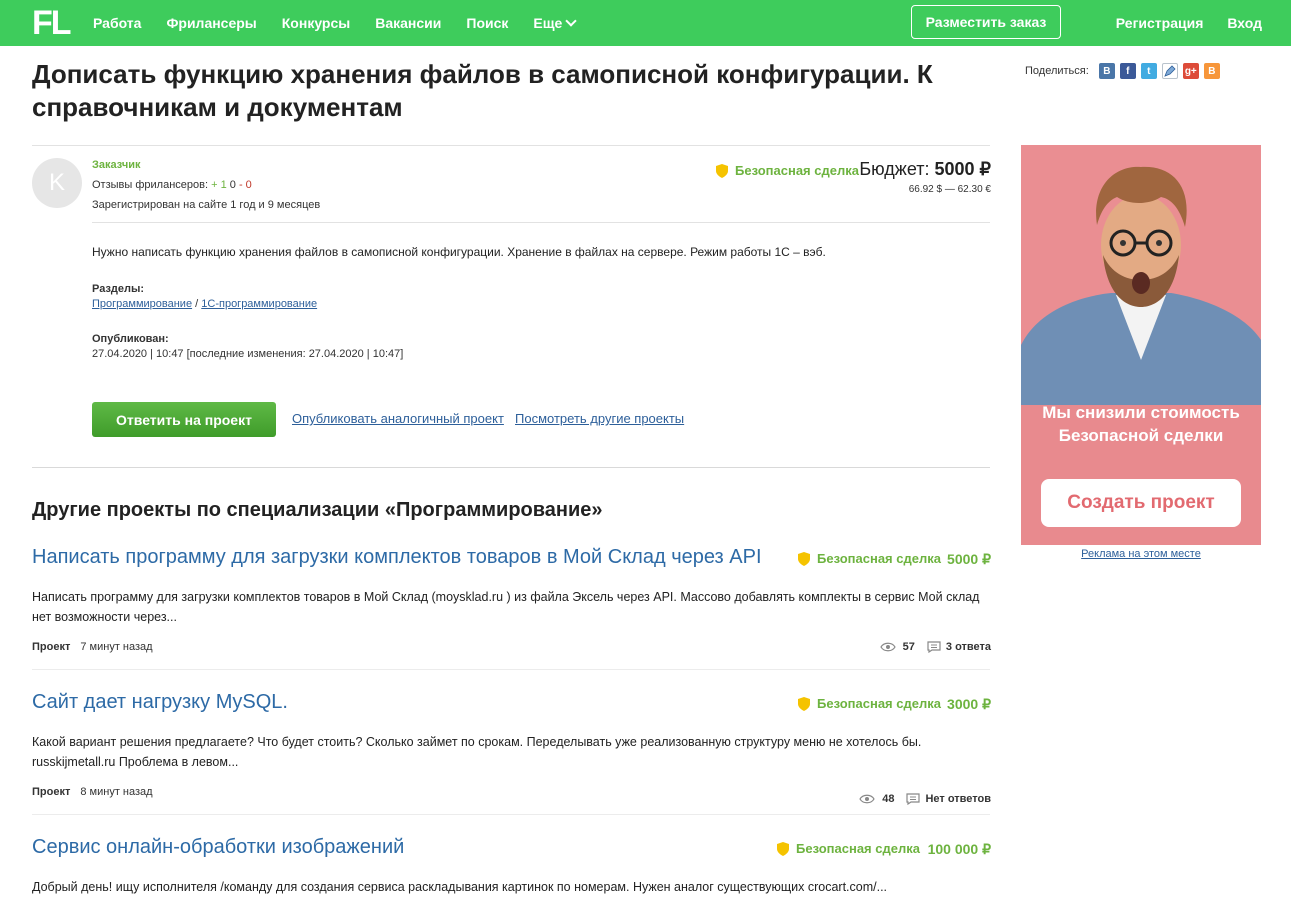 This screenshot has width=1291, height=902. What do you see at coordinates (1211, 71) in the screenshot?
I see `blogger-icon: B` at bounding box center [1211, 71].